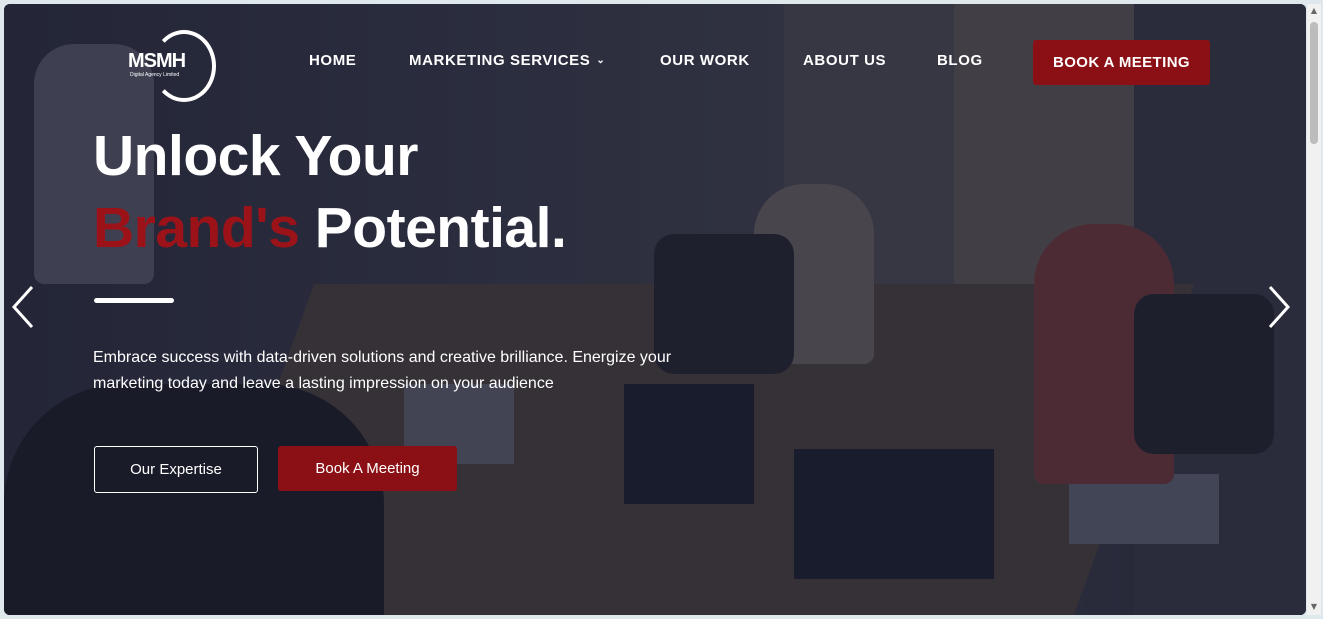 This screenshot has height=619, width=1323. What do you see at coordinates (960, 60) in the screenshot?
I see `nav-item-blog: BLOG` at bounding box center [960, 60].